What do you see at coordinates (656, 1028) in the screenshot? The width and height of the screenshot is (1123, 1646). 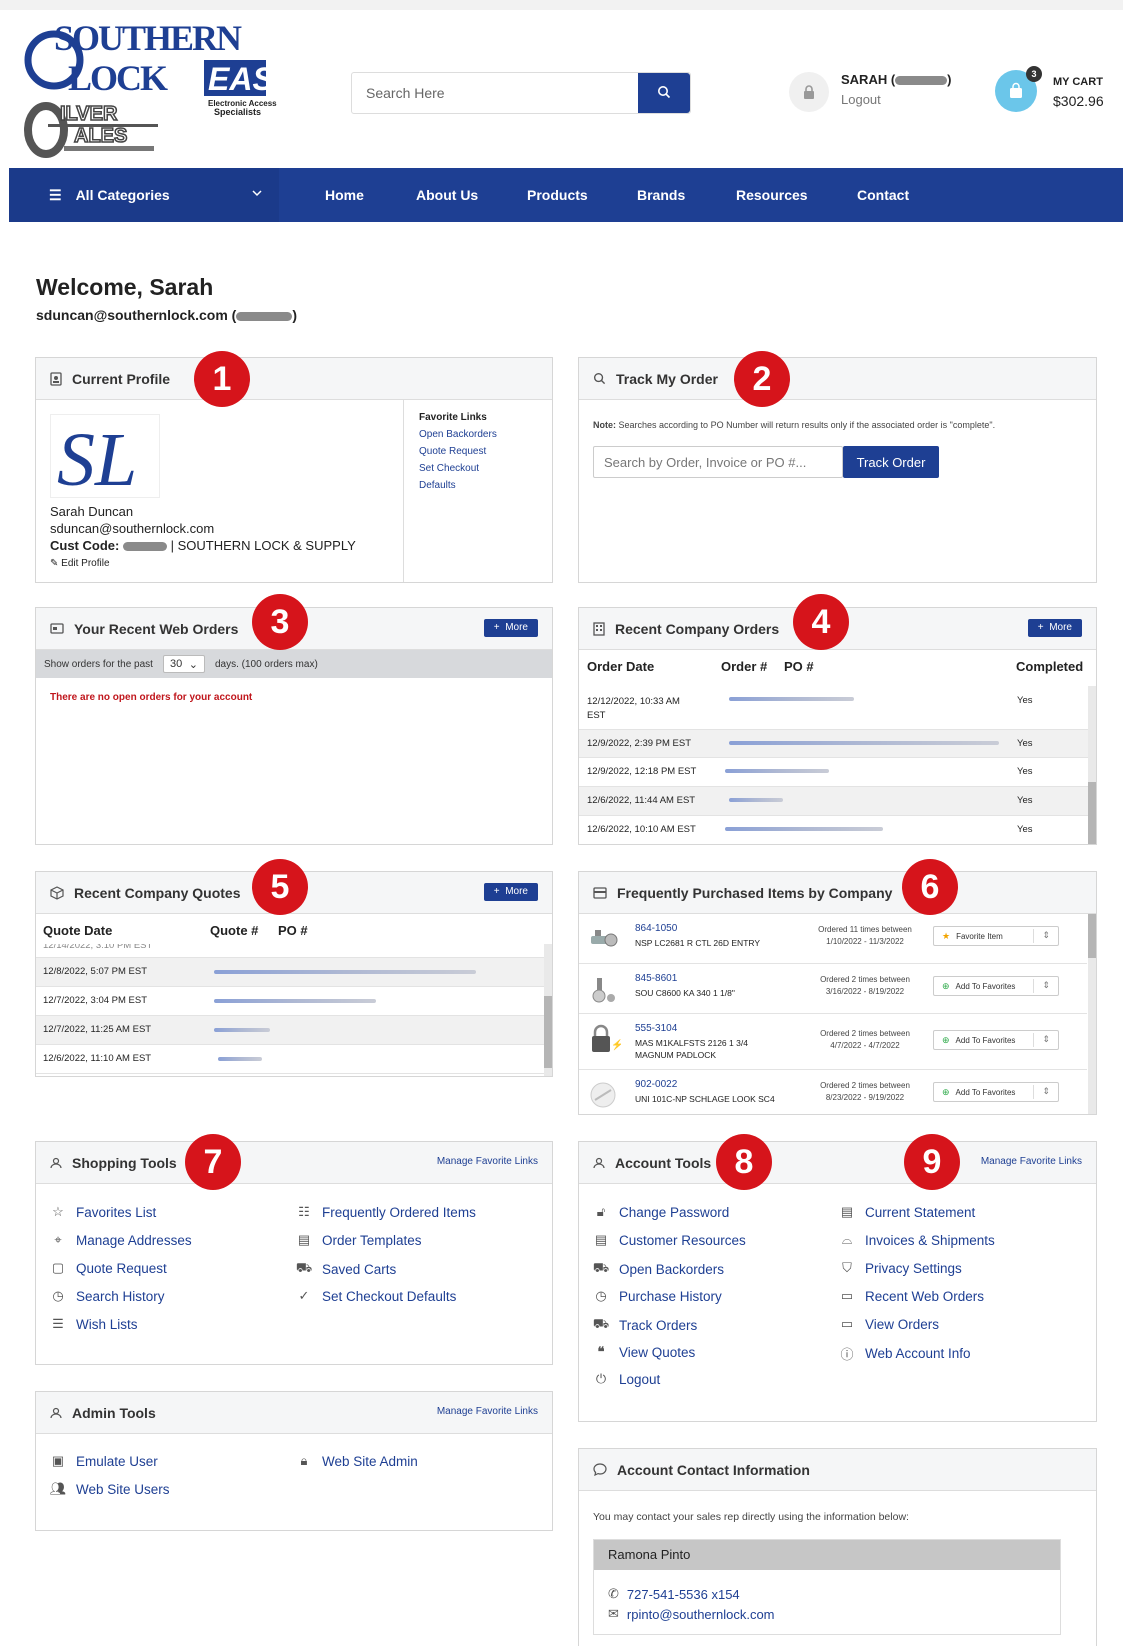 I see `product-code: 555-3104` at bounding box center [656, 1028].